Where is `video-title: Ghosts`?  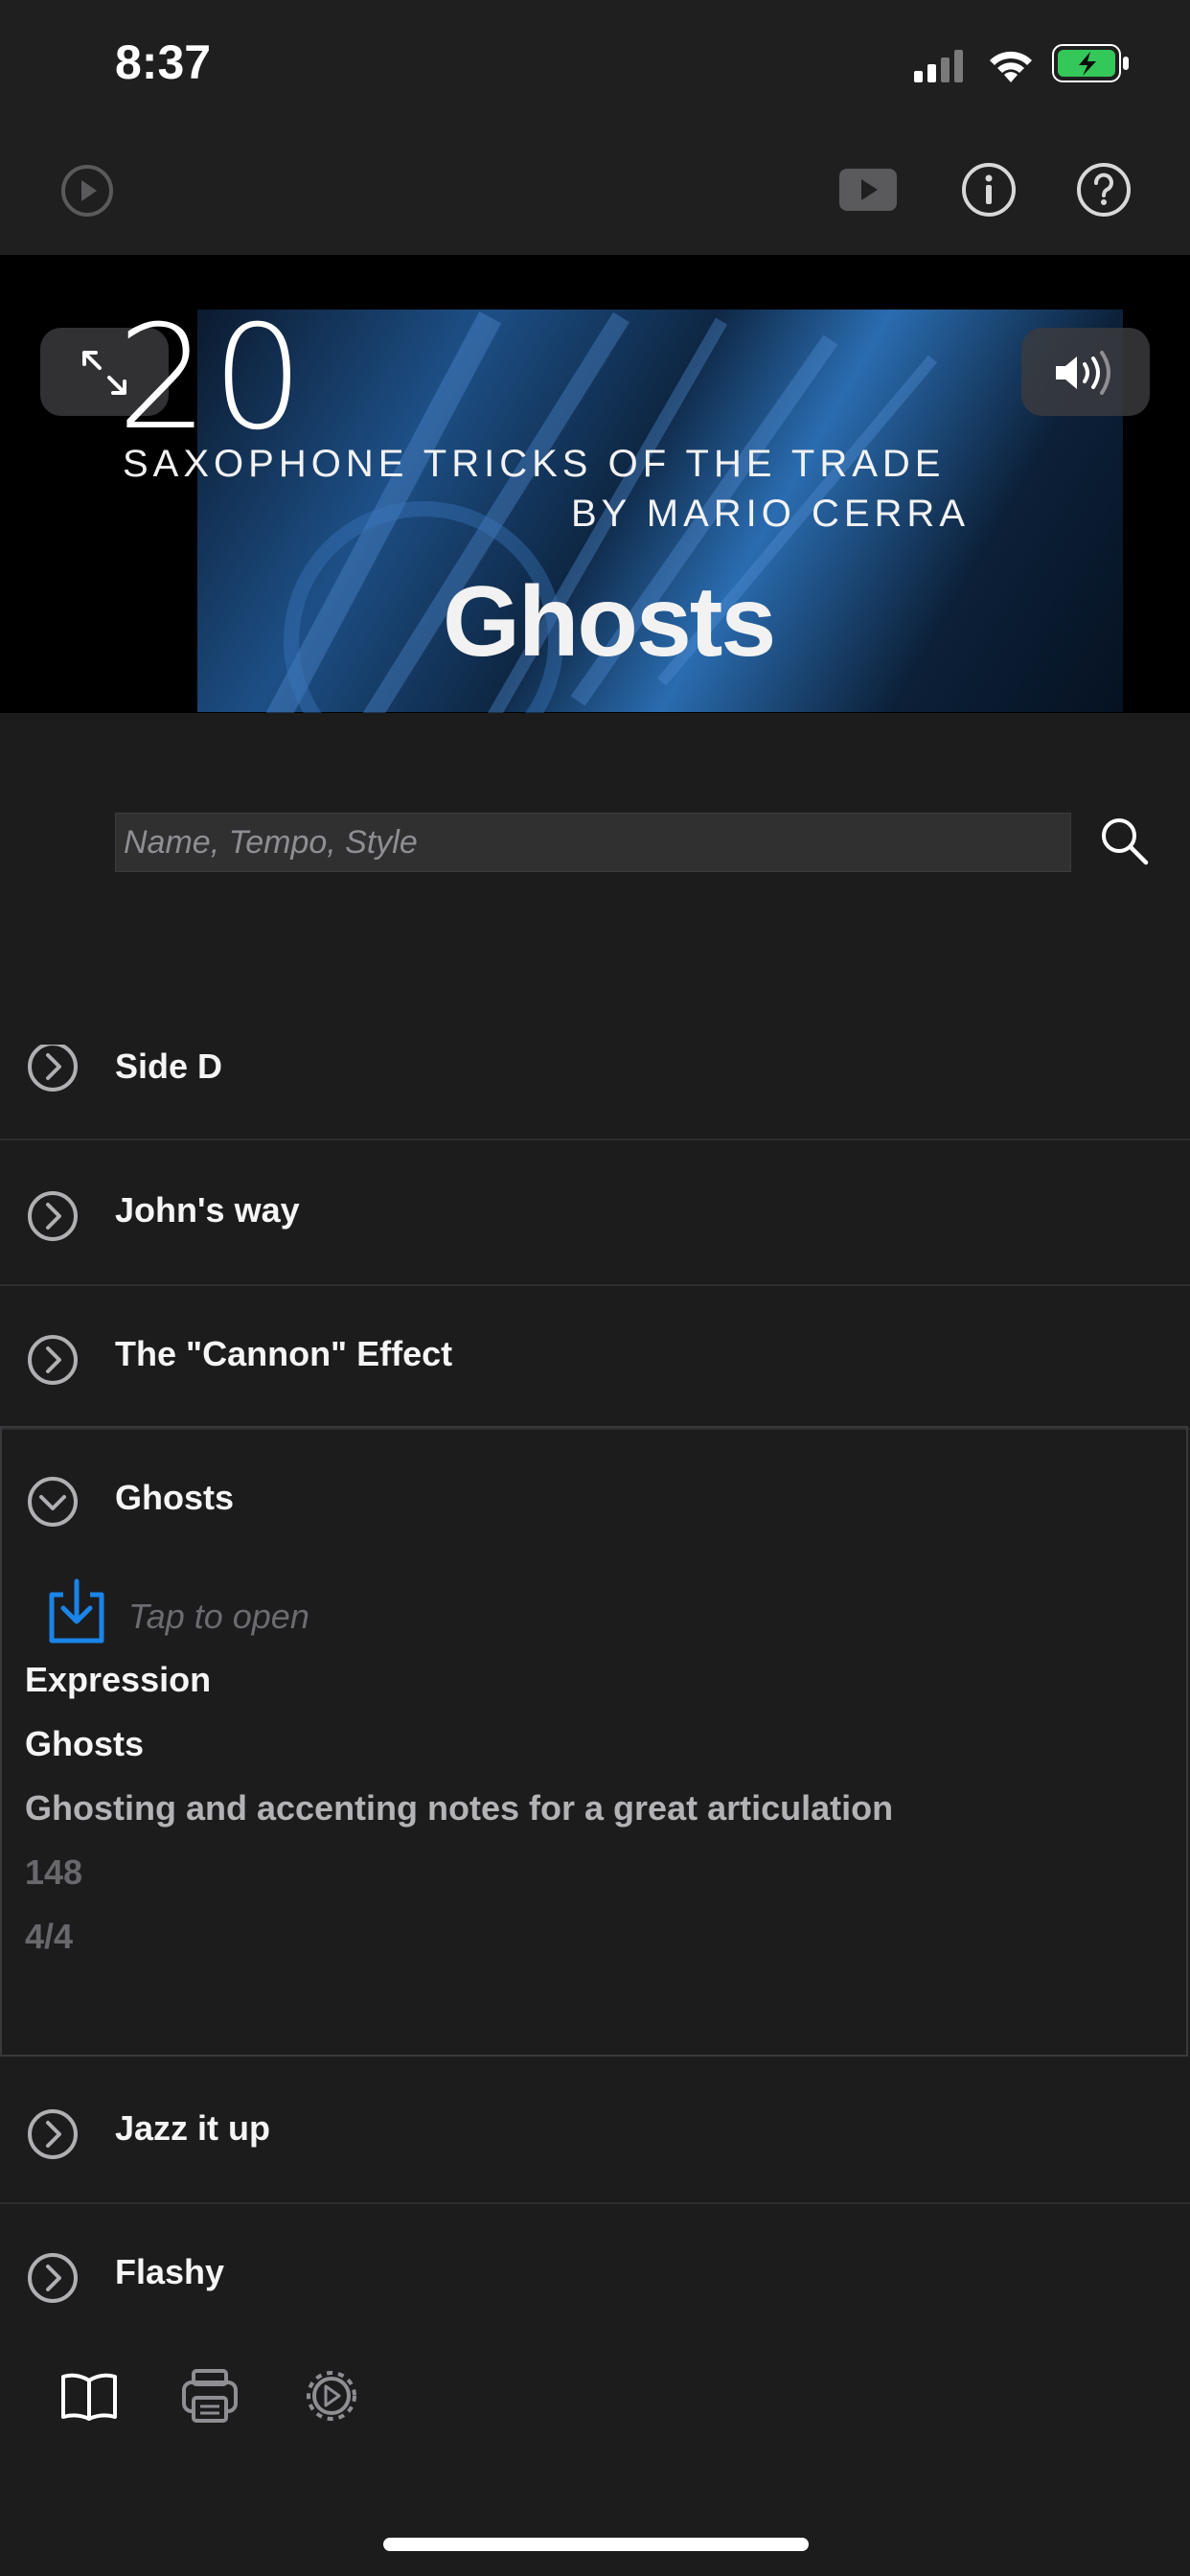 video-title: Ghosts is located at coordinates (609, 622).